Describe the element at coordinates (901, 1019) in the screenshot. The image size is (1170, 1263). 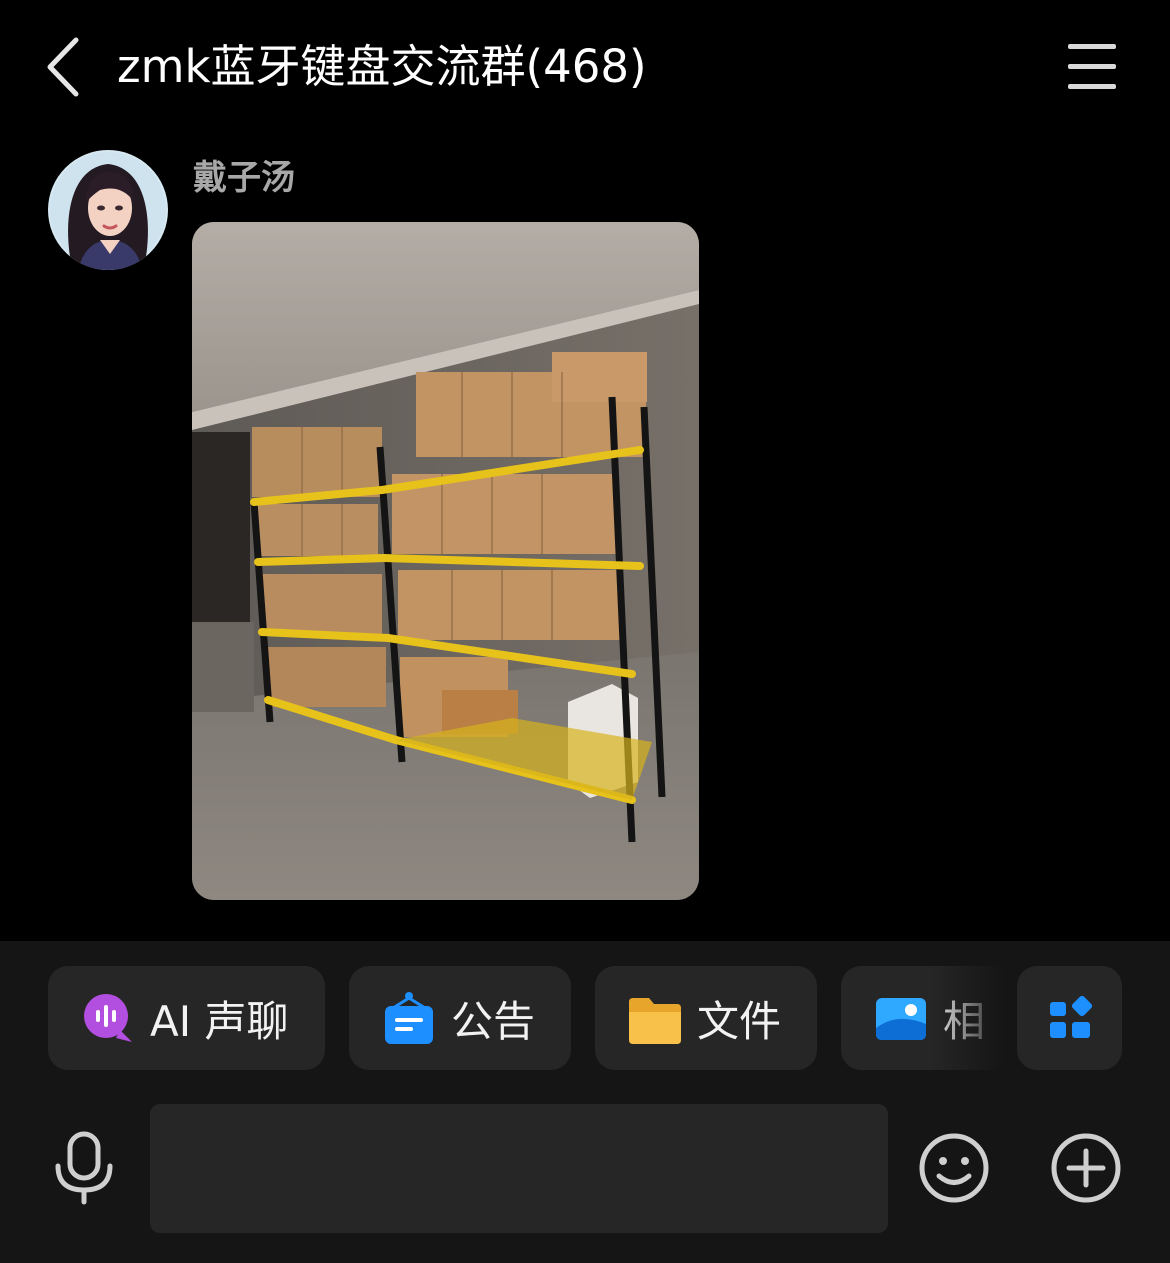
I see `album-icon` at that location.